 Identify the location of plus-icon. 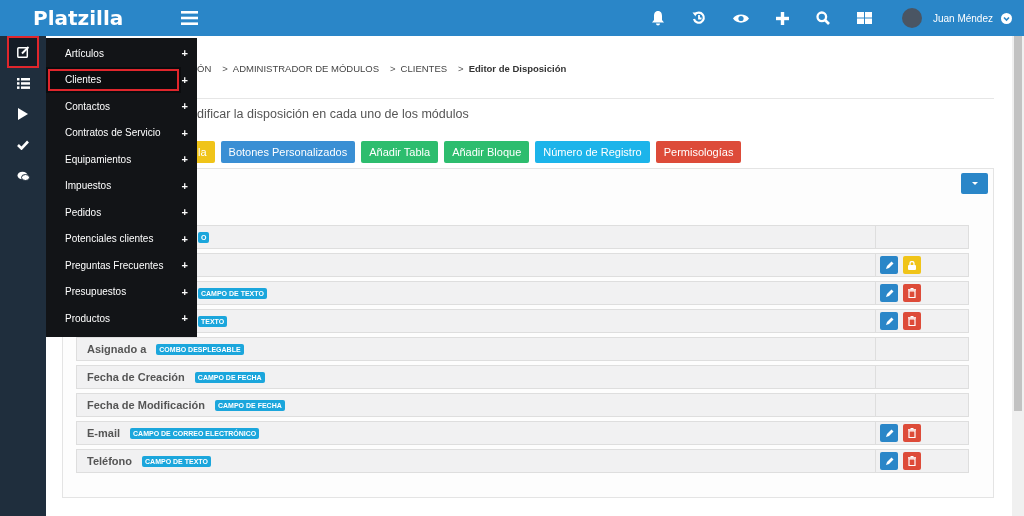
(782, 18).